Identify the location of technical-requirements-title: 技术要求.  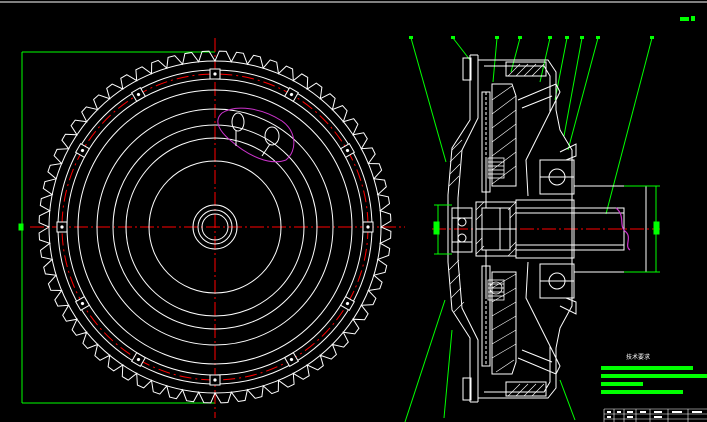
(638, 357).